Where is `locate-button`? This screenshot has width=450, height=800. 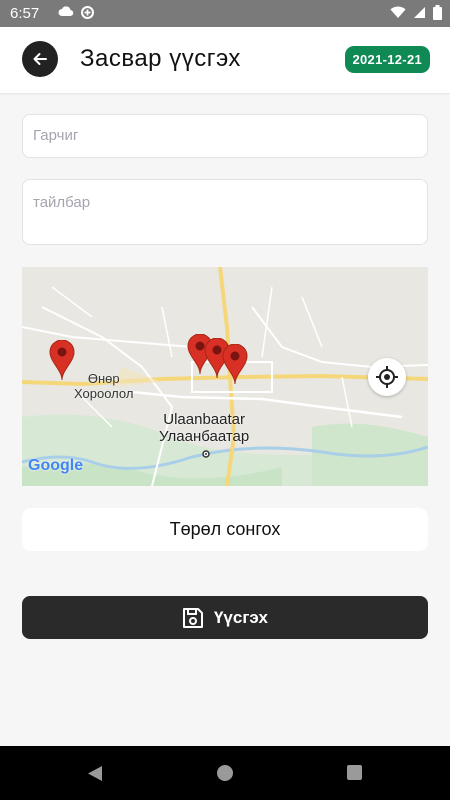
locate-button is located at coordinates (387, 377).